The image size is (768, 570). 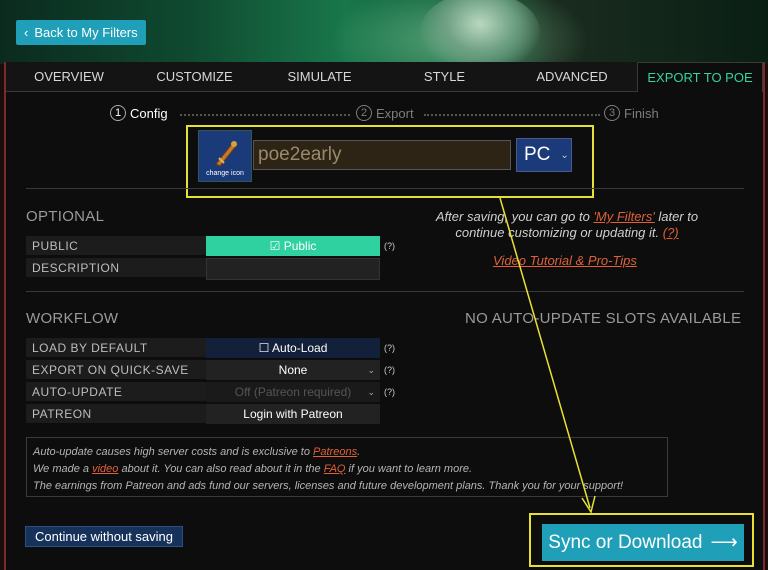 I want to click on export-quicksave-select: None ⌄, so click(x=293, y=370).